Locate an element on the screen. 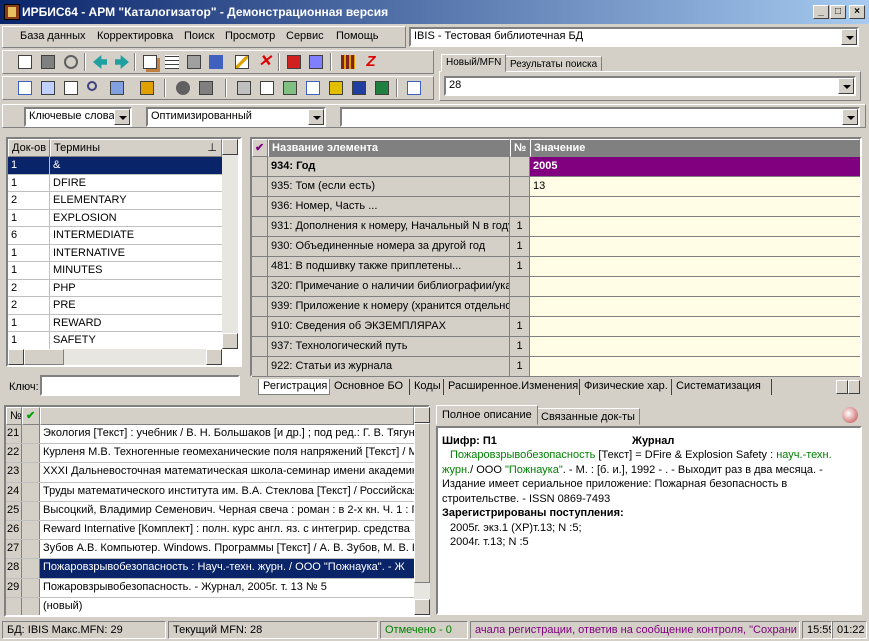  tab-scroll-left-icon is located at coordinates (842, 387).